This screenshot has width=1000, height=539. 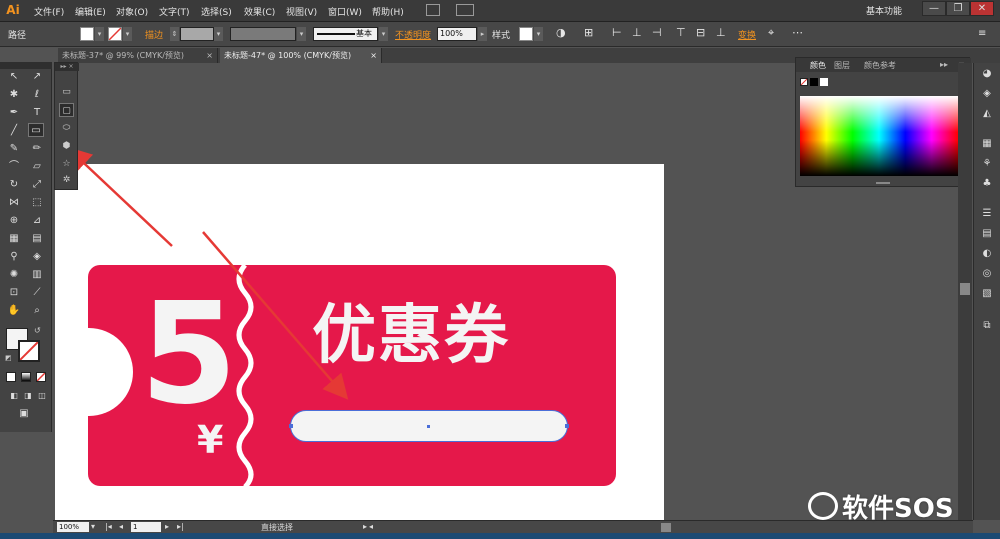 What do you see at coordinates (14, 293) in the screenshot?
I see `artboard-tool-icon: ⊡` at bounding box center [14, 293].